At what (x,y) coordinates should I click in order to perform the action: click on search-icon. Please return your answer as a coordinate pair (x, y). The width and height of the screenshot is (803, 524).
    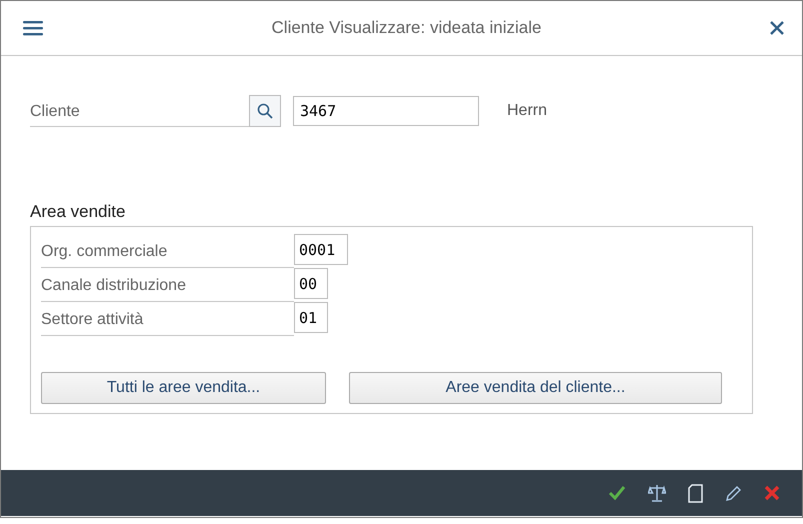
    Looking at the image, I should click on (265, 111).